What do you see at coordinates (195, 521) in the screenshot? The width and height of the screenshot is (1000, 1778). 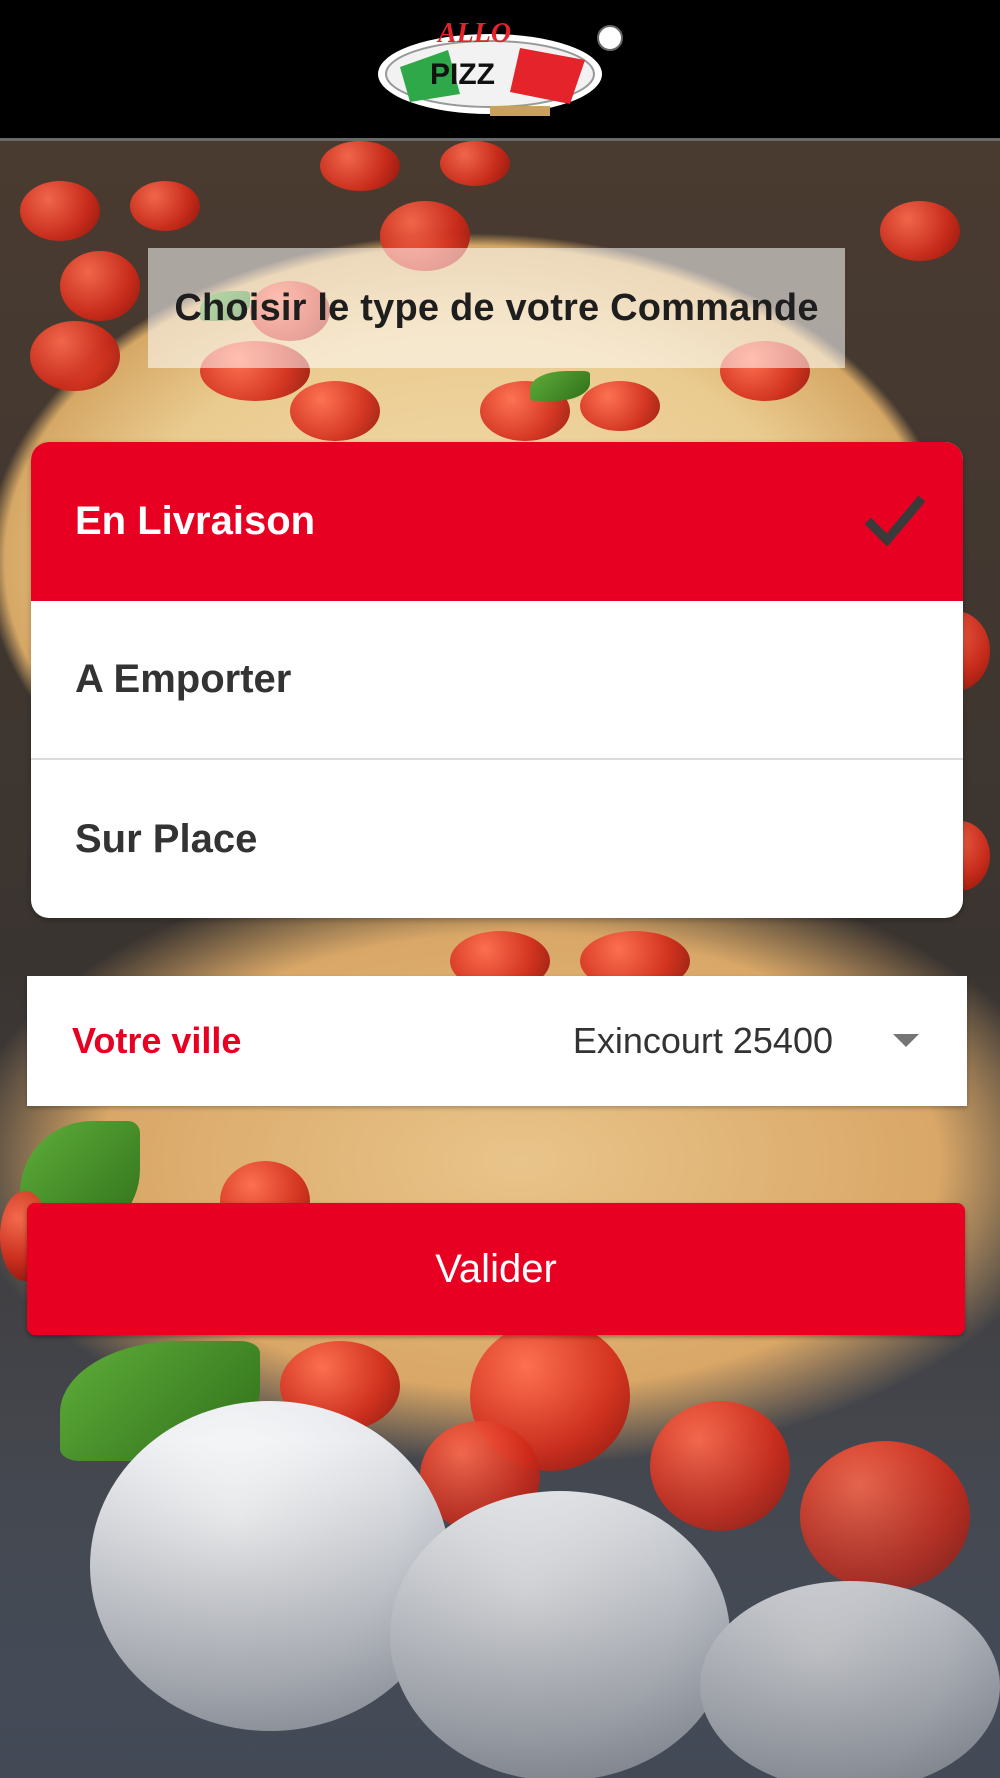 I see `option-label: En Livraison` at bounding box center [195, 521].